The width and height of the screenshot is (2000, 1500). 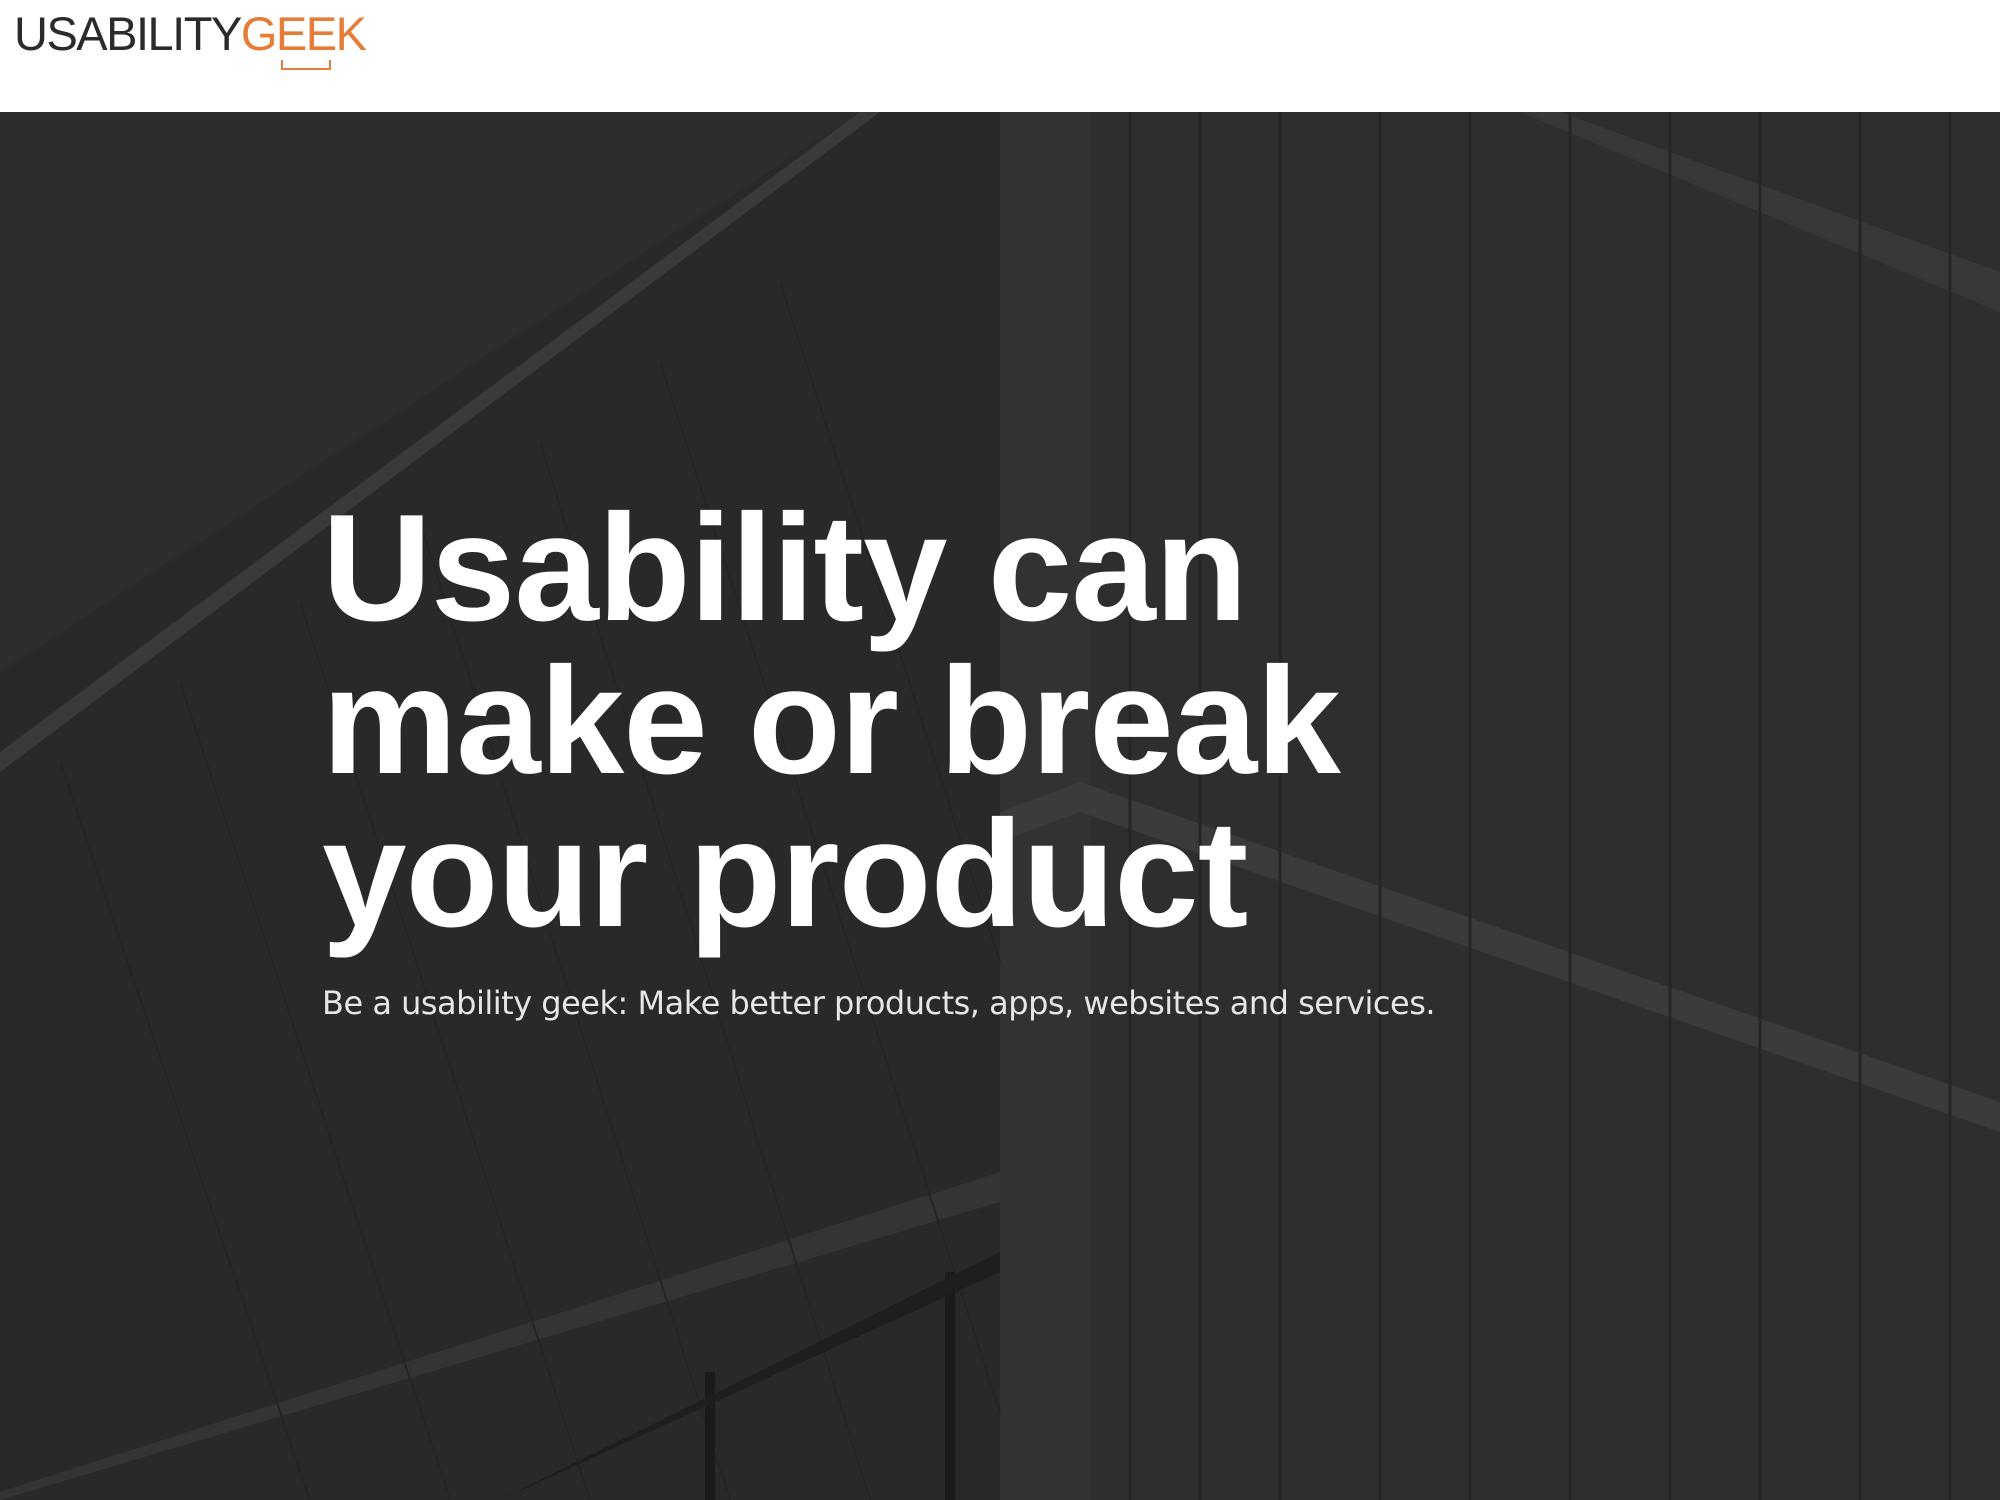 I want to click on logo-accent-mark, so click(x=305, y=65).